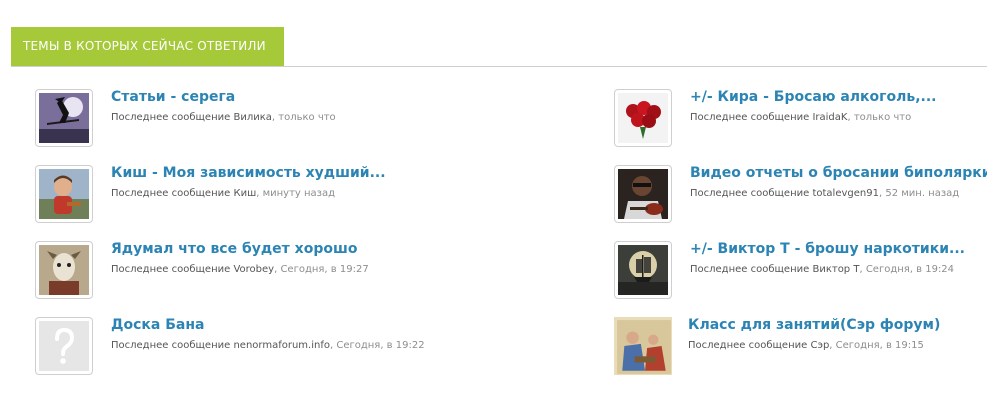 This screenshot has width=987, height=410. I want to click on witch-avatar, so click(64, 118).